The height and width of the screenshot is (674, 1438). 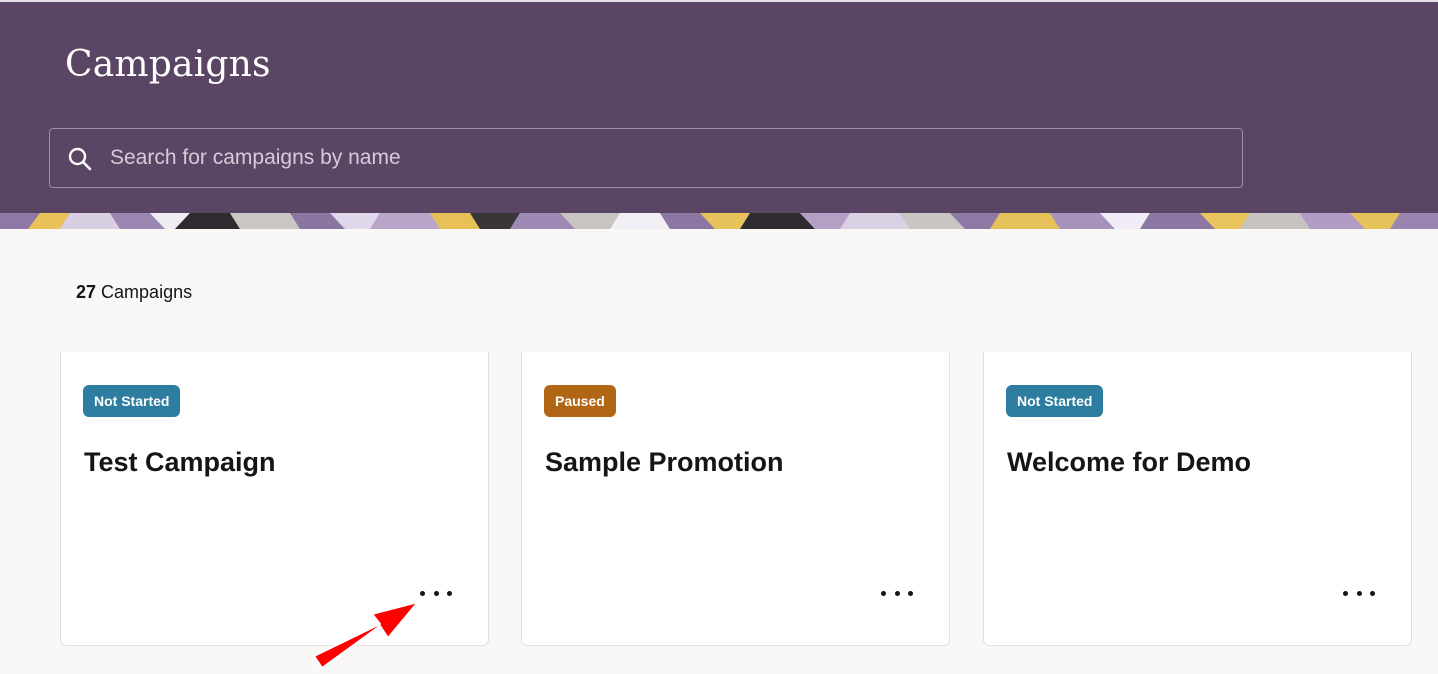 What do you see at coordinates (719, 221) in the screenshot?
I see `decorative-banner` at bounding box center [719, 221].